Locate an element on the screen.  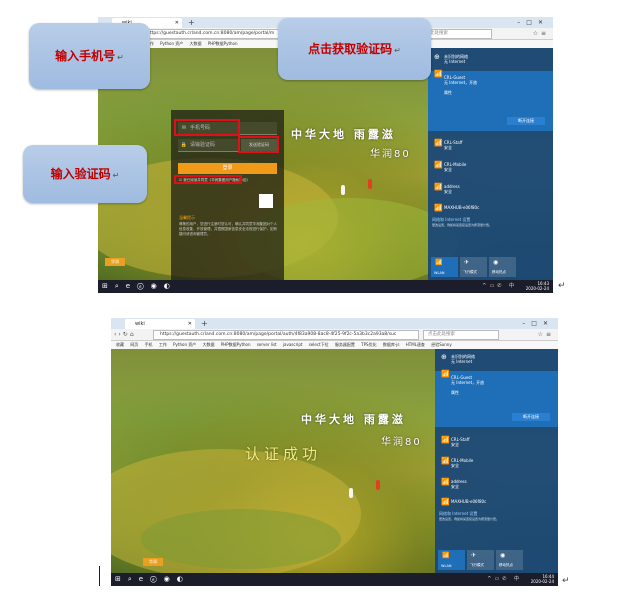
bookmark-item: TPS优化 is located at coordinates (368, 344).